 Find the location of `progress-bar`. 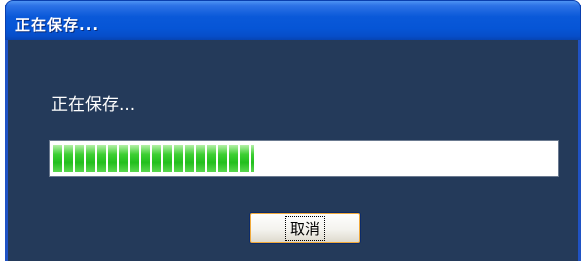

progress-bar is located at coordinates (304, 158).